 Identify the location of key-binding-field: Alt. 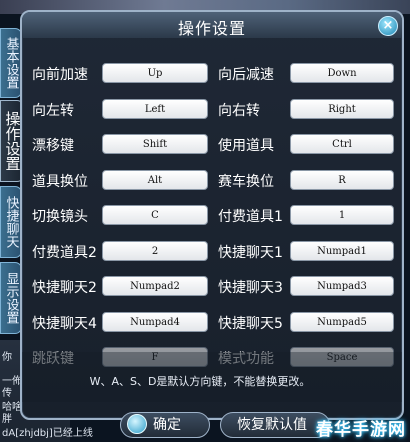
(155, 180).